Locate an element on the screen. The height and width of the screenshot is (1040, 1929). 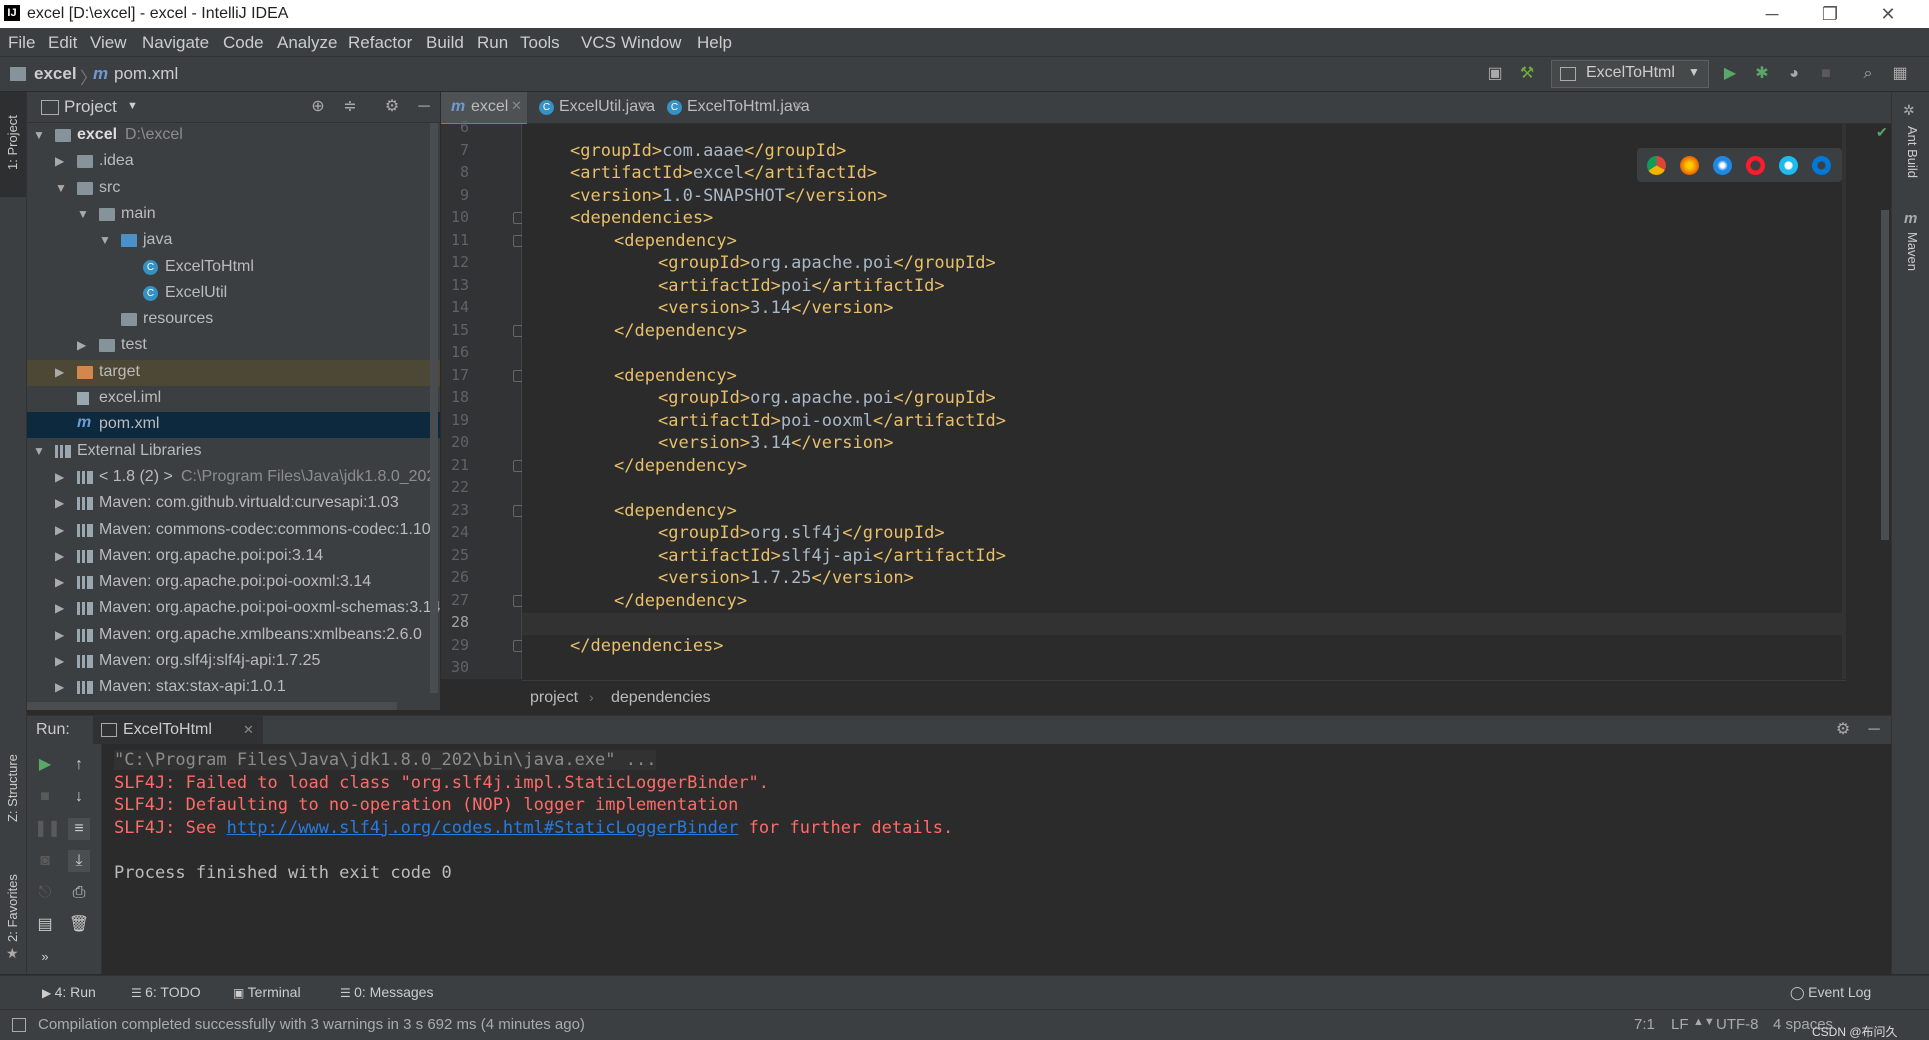
build-hammer-icon: ⚒ is located at coordinates (1527, 74).